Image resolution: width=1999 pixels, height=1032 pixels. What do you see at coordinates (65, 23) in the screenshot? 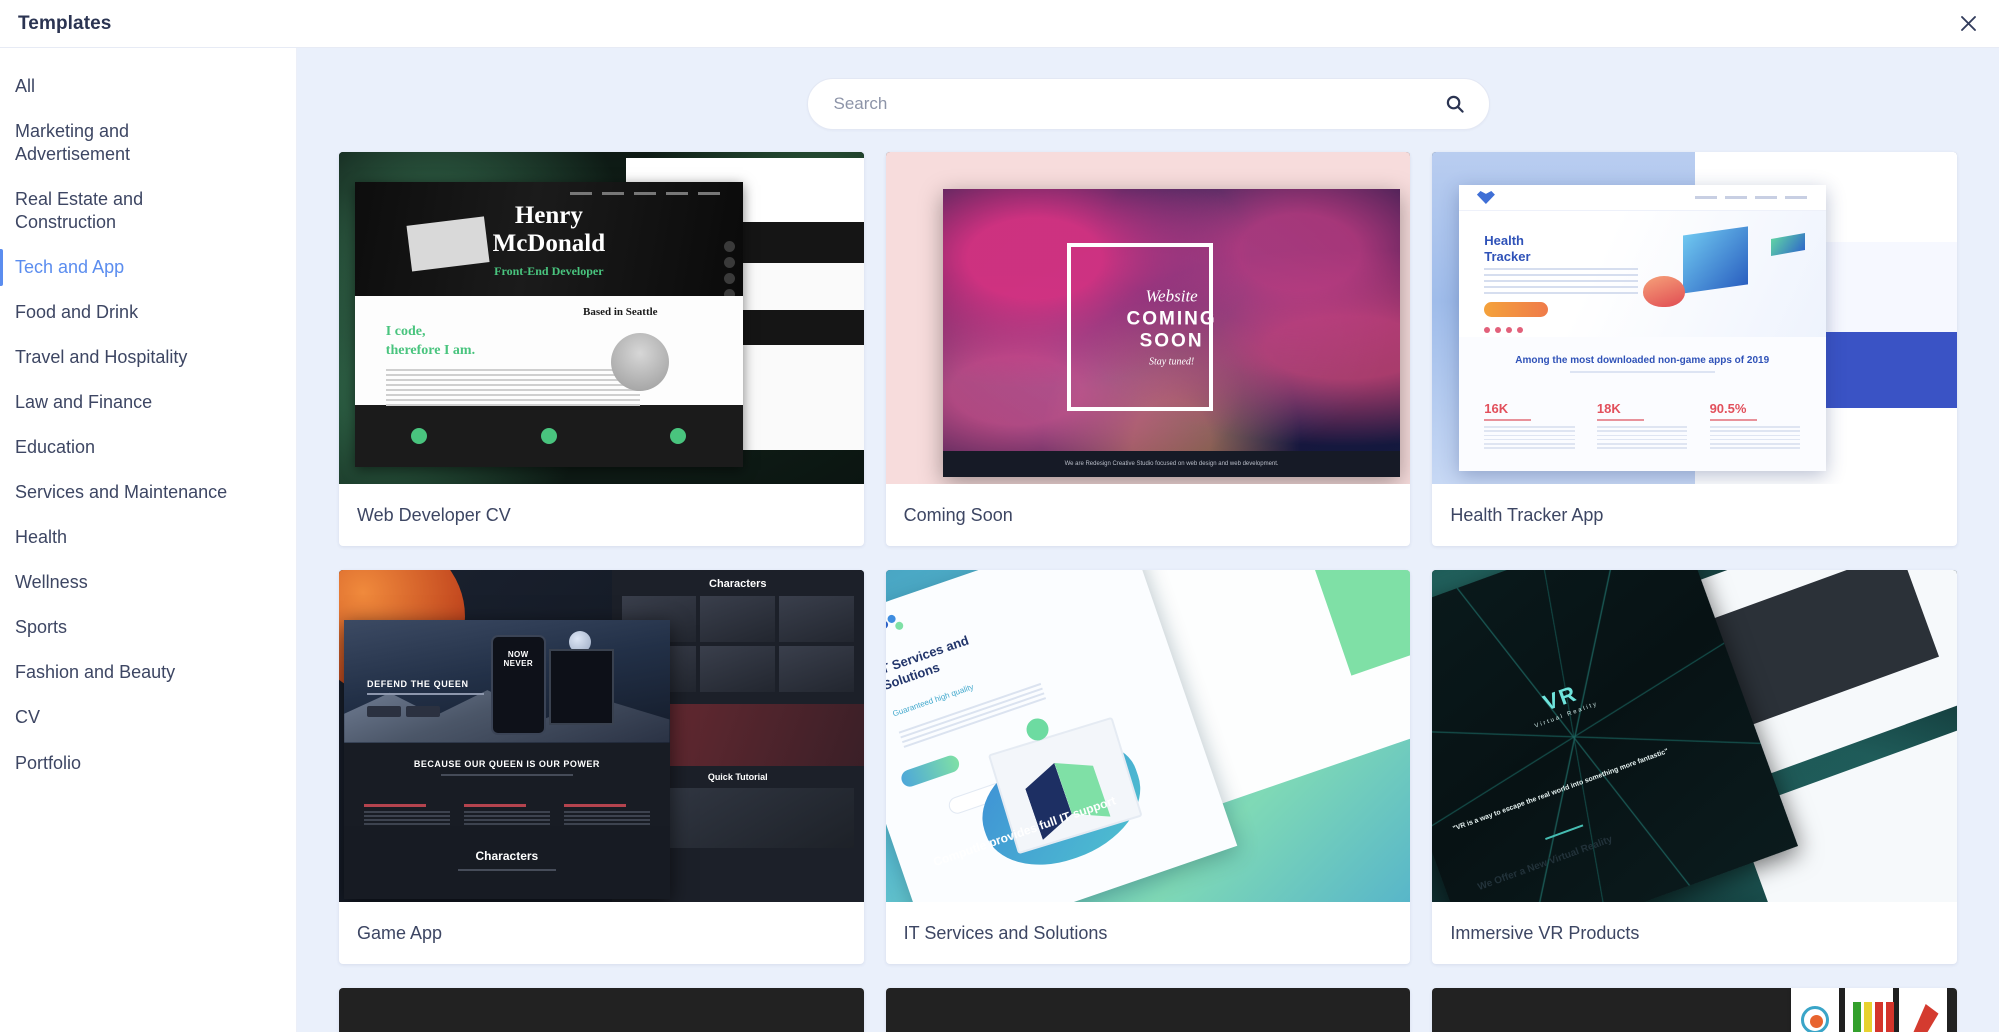
I see `page-title: Templates` at bounding box center [65, 23].